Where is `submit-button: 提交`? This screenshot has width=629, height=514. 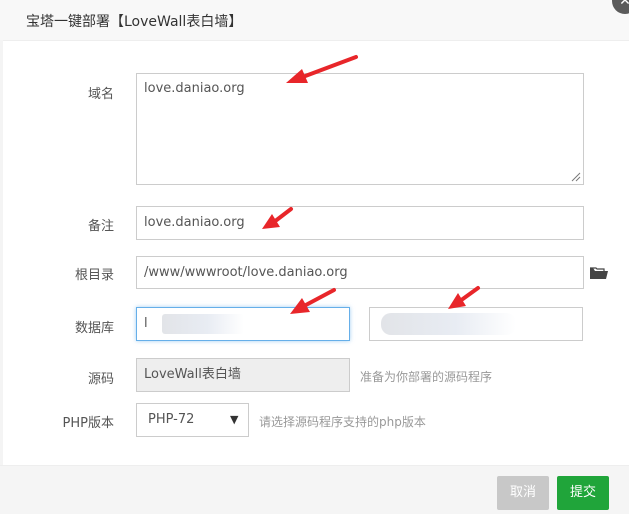
submit-button: 提交 is located at coordinates (583, 493).